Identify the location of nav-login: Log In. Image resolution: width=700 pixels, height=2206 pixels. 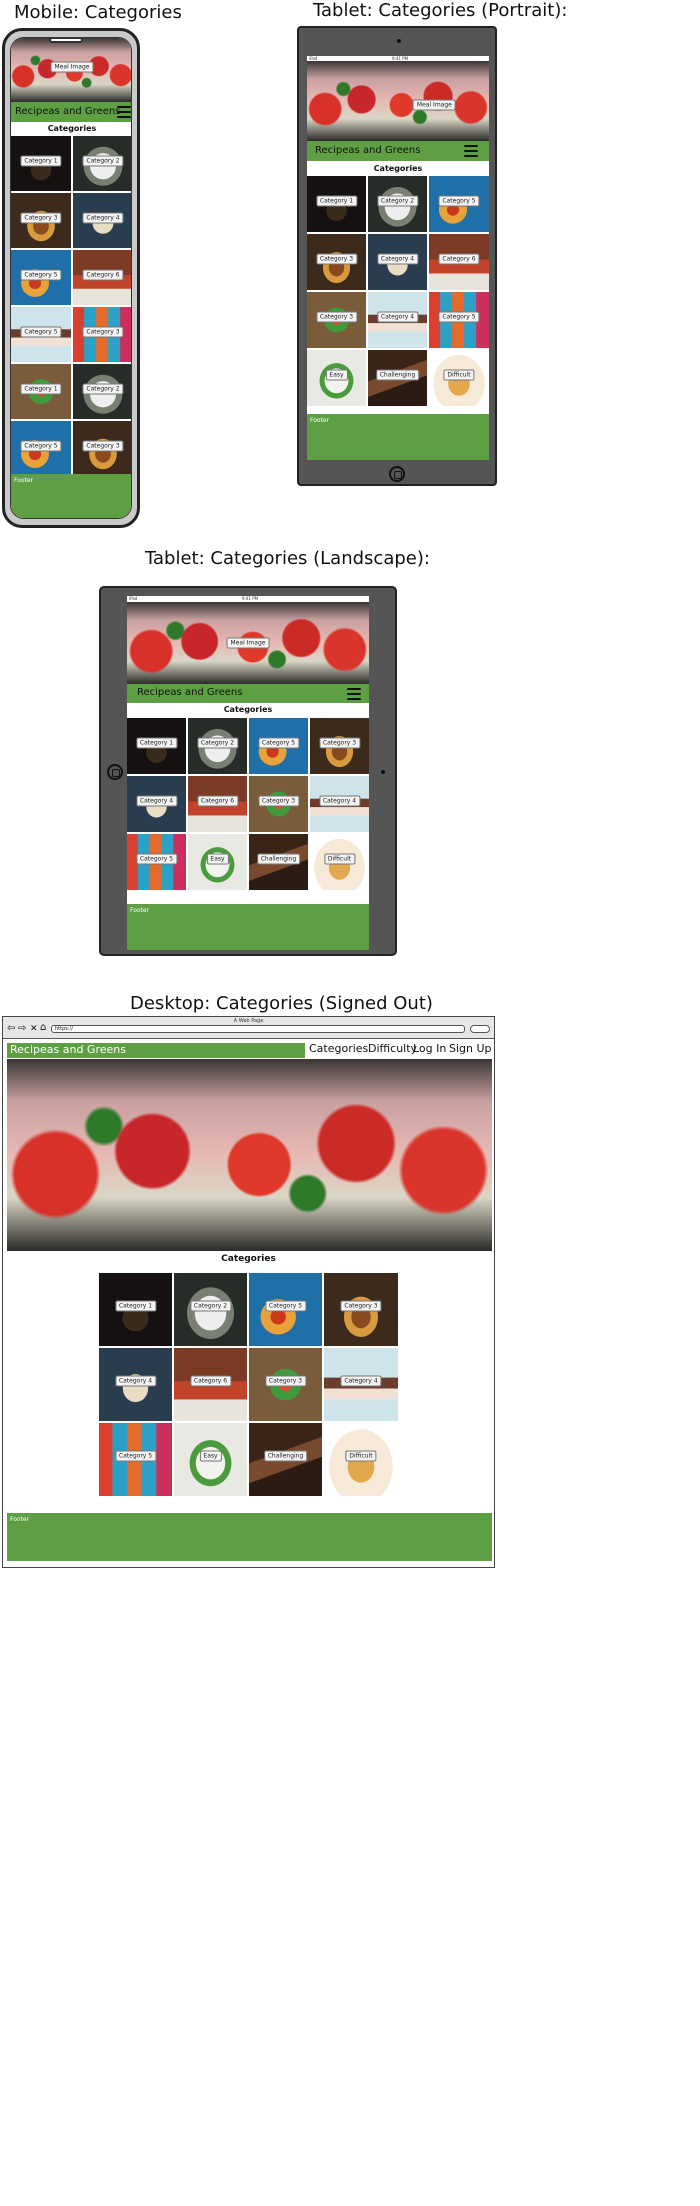
(429, 1048).